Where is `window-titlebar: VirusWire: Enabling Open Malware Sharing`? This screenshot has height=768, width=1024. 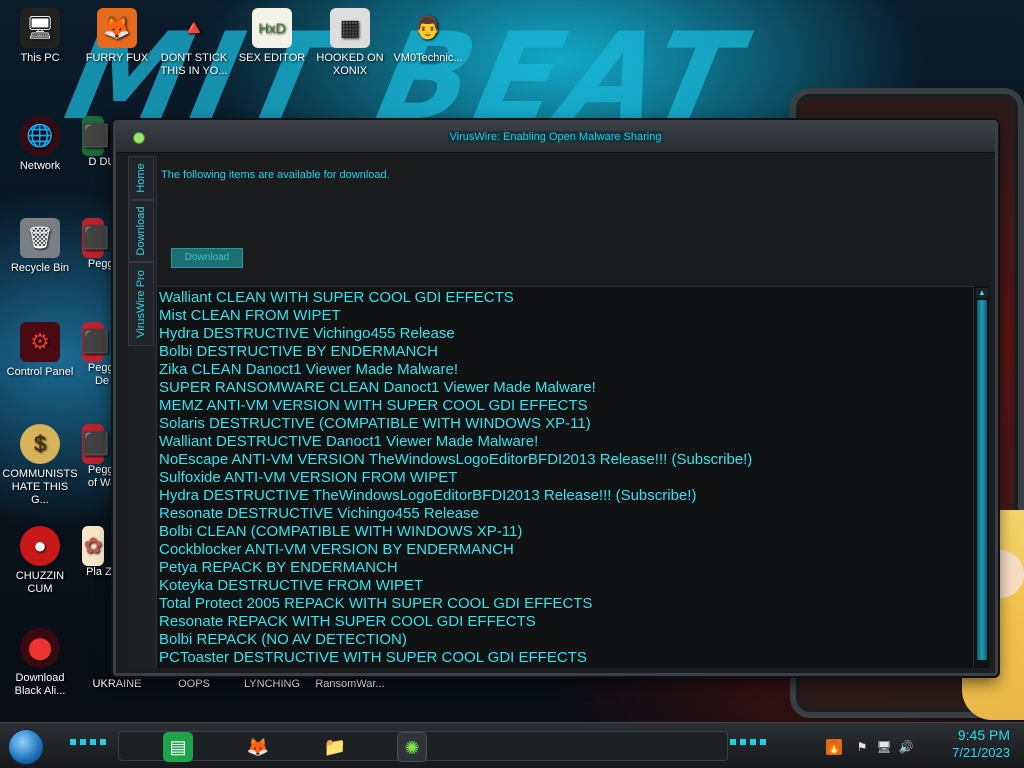
window-titlebar: VirusWire: Enabling Open Malware Sharing is located at coordinates (555, 138).